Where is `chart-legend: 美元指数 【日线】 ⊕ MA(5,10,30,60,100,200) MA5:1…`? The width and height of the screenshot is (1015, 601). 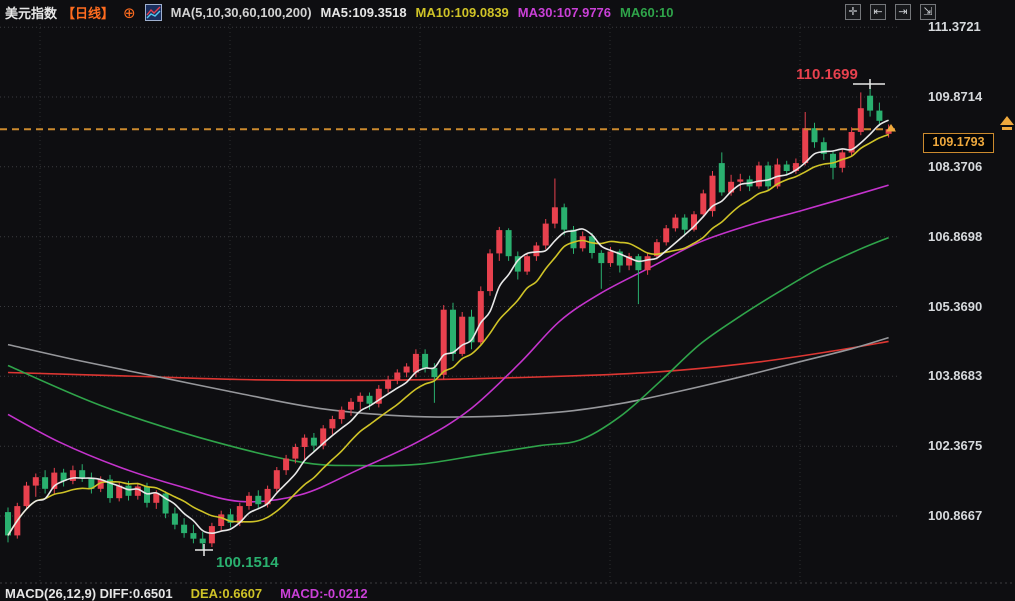 chart-legend: 美元指数 【日线】 ⊕ MA(5,10,30,60,100,200) MA5:1… is located at coordinates (339, 12).